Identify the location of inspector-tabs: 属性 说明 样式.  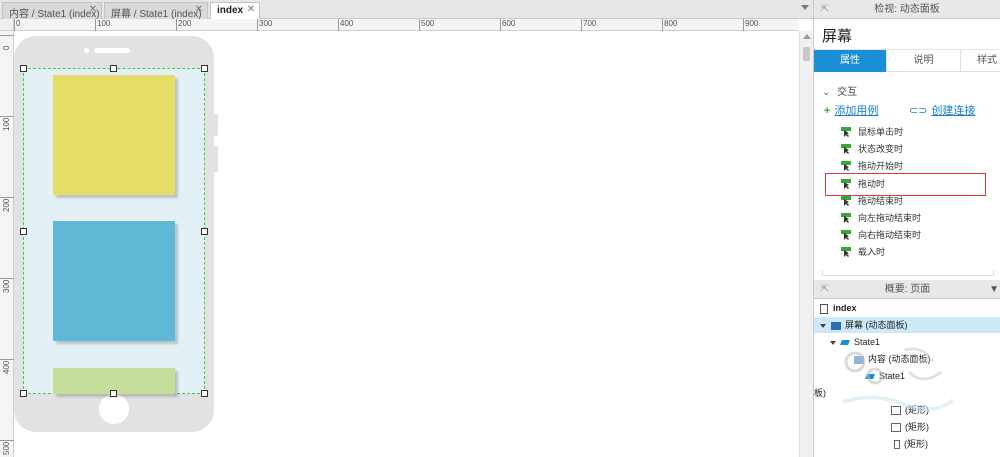
(907, 61).